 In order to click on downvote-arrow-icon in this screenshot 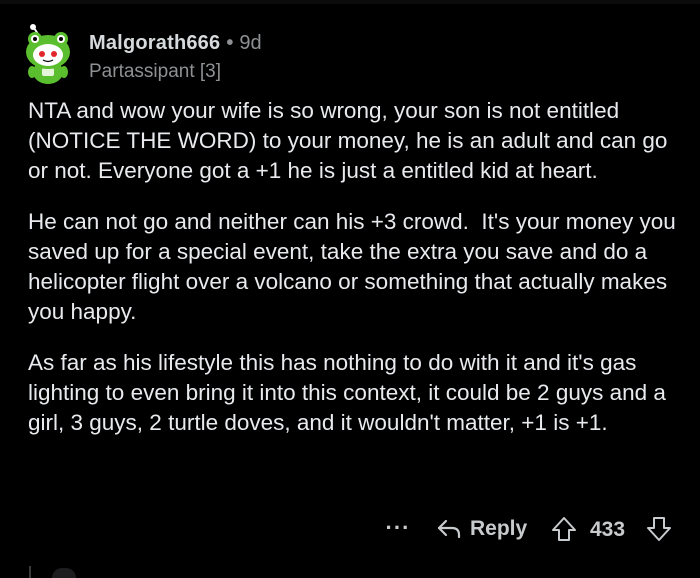, I will do `click(659, 529)`.